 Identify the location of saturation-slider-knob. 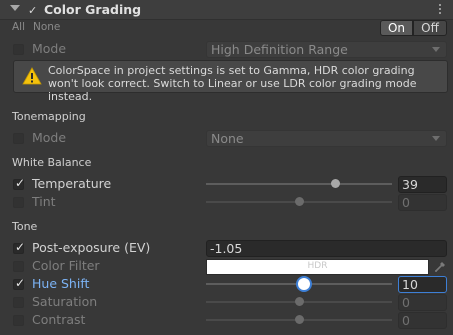
(299, 301).